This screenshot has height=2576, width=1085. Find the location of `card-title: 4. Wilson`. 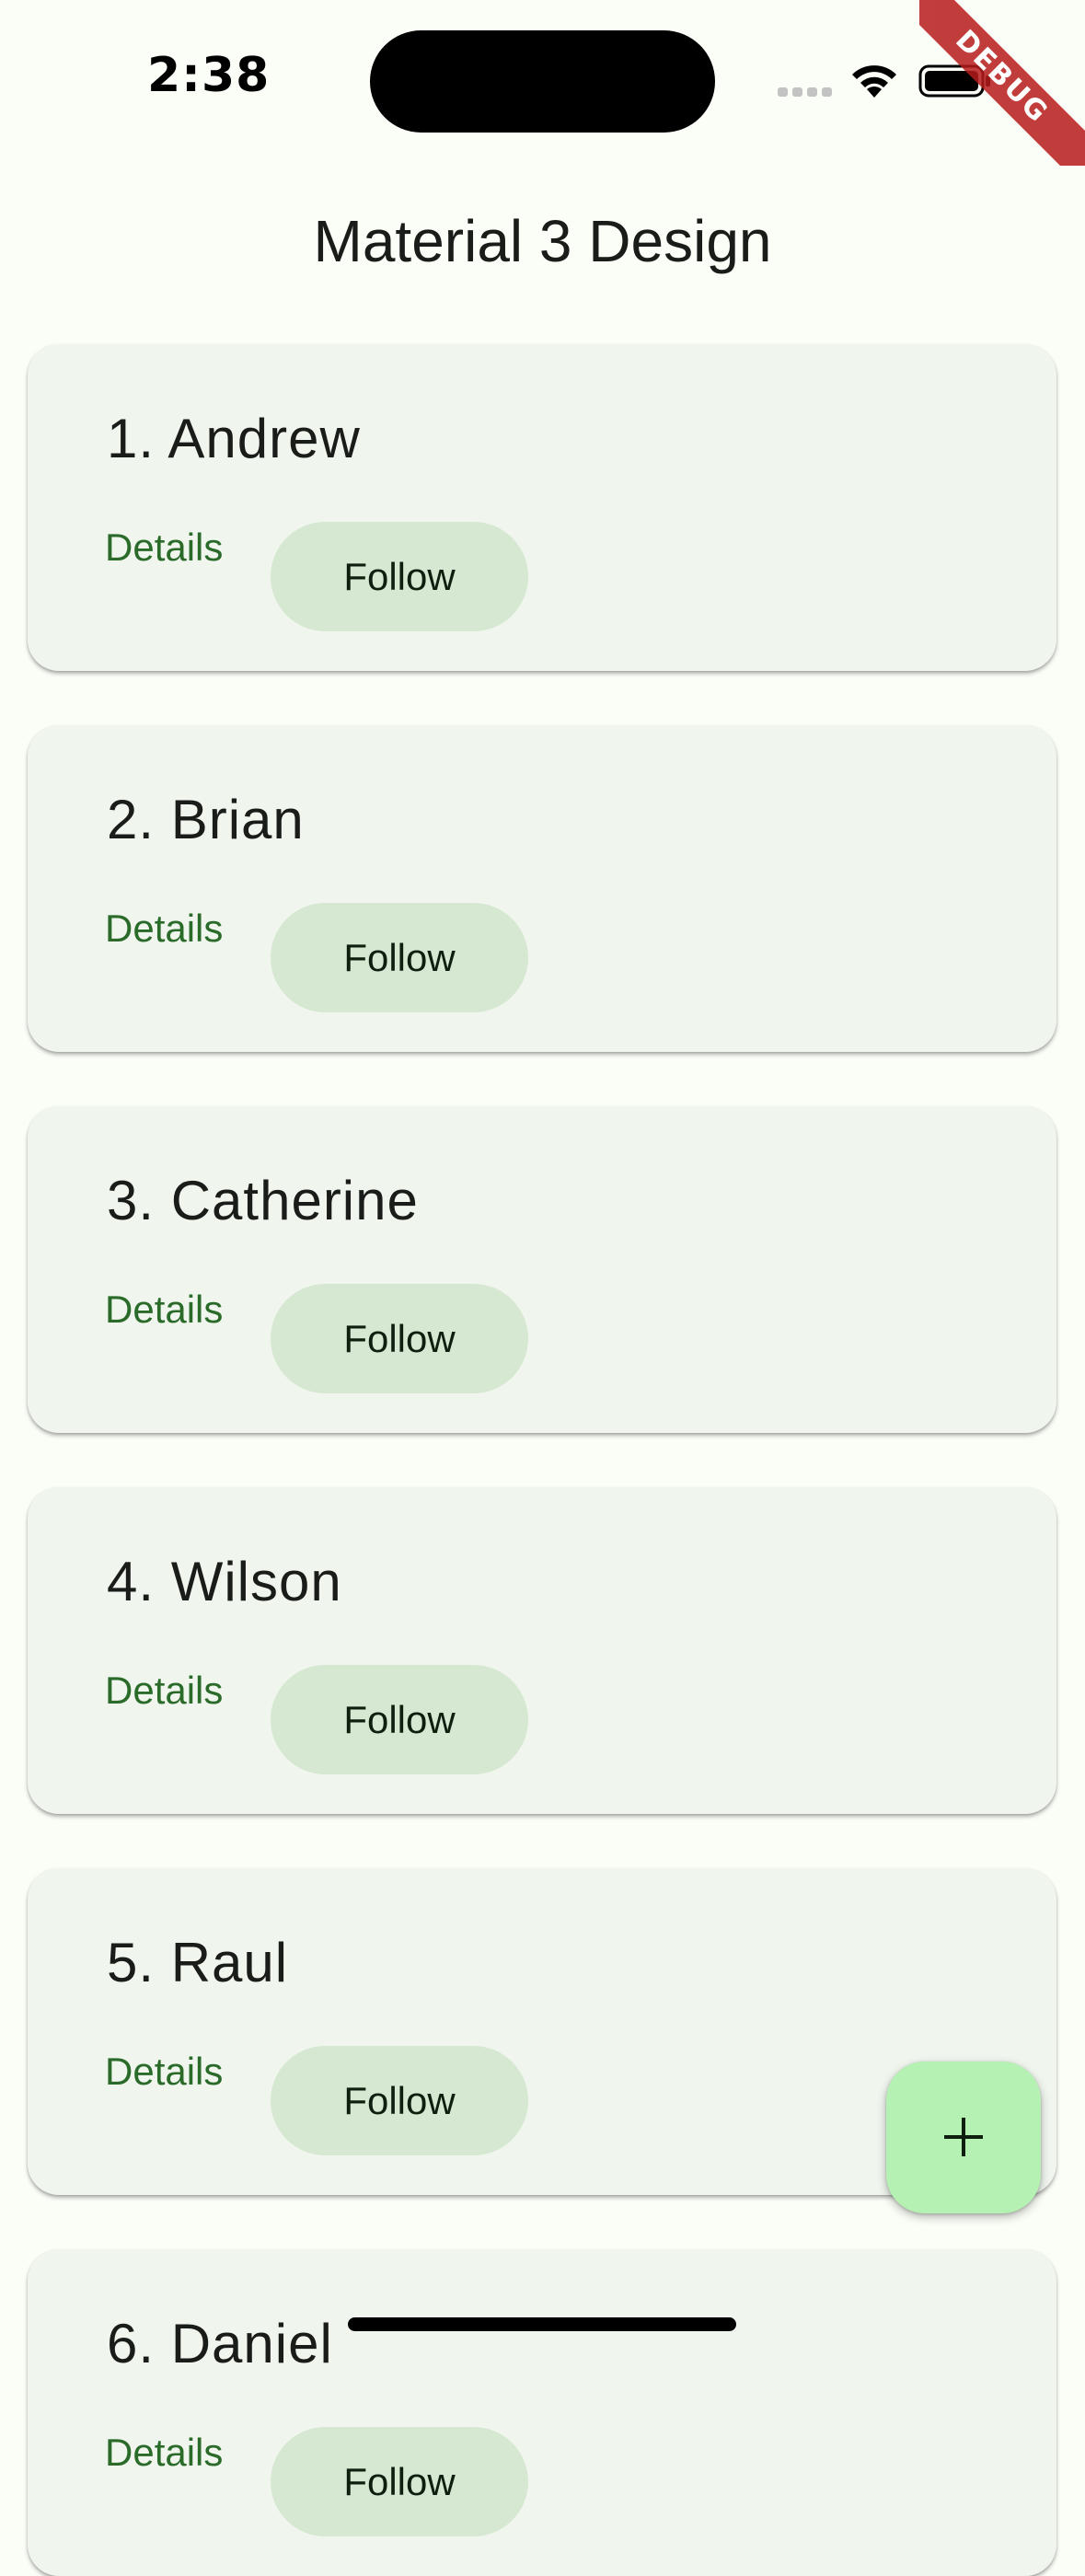

card-title: 4. Wilson is located at coordinates (224, 1581).